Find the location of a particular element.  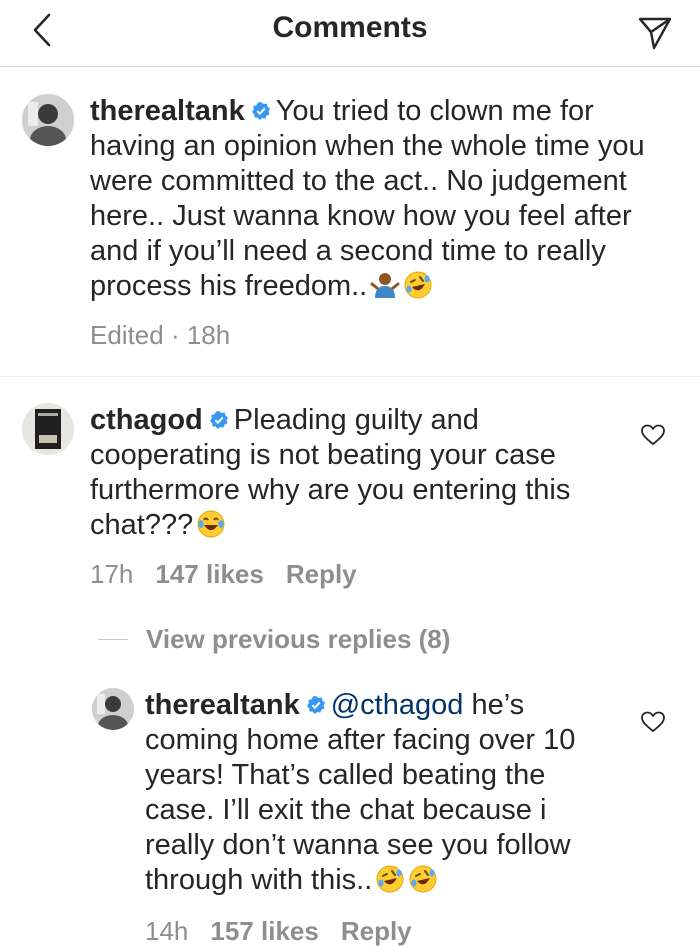

reply-meta: 14h 157 likes Reply is located at coordinates (278, 931).